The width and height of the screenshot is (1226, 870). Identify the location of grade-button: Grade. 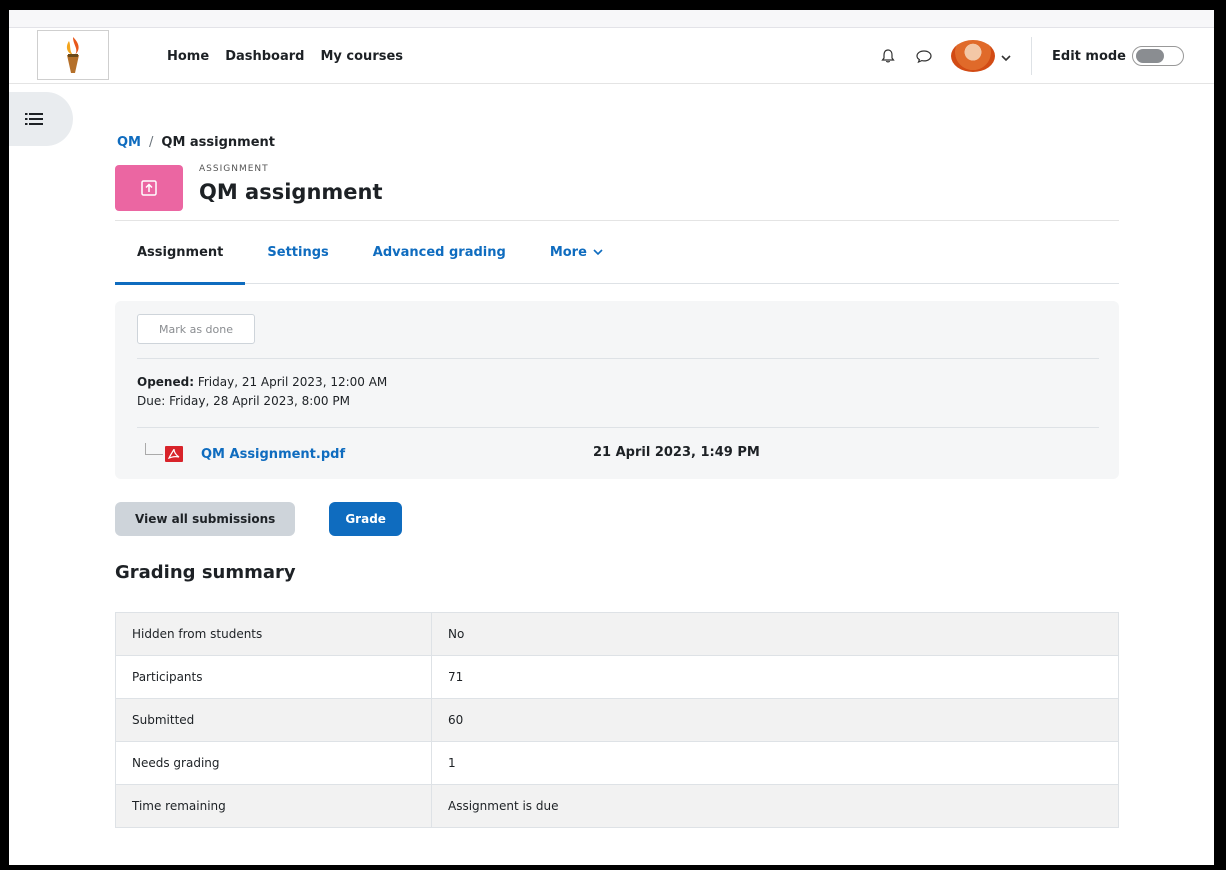
(365, 519).